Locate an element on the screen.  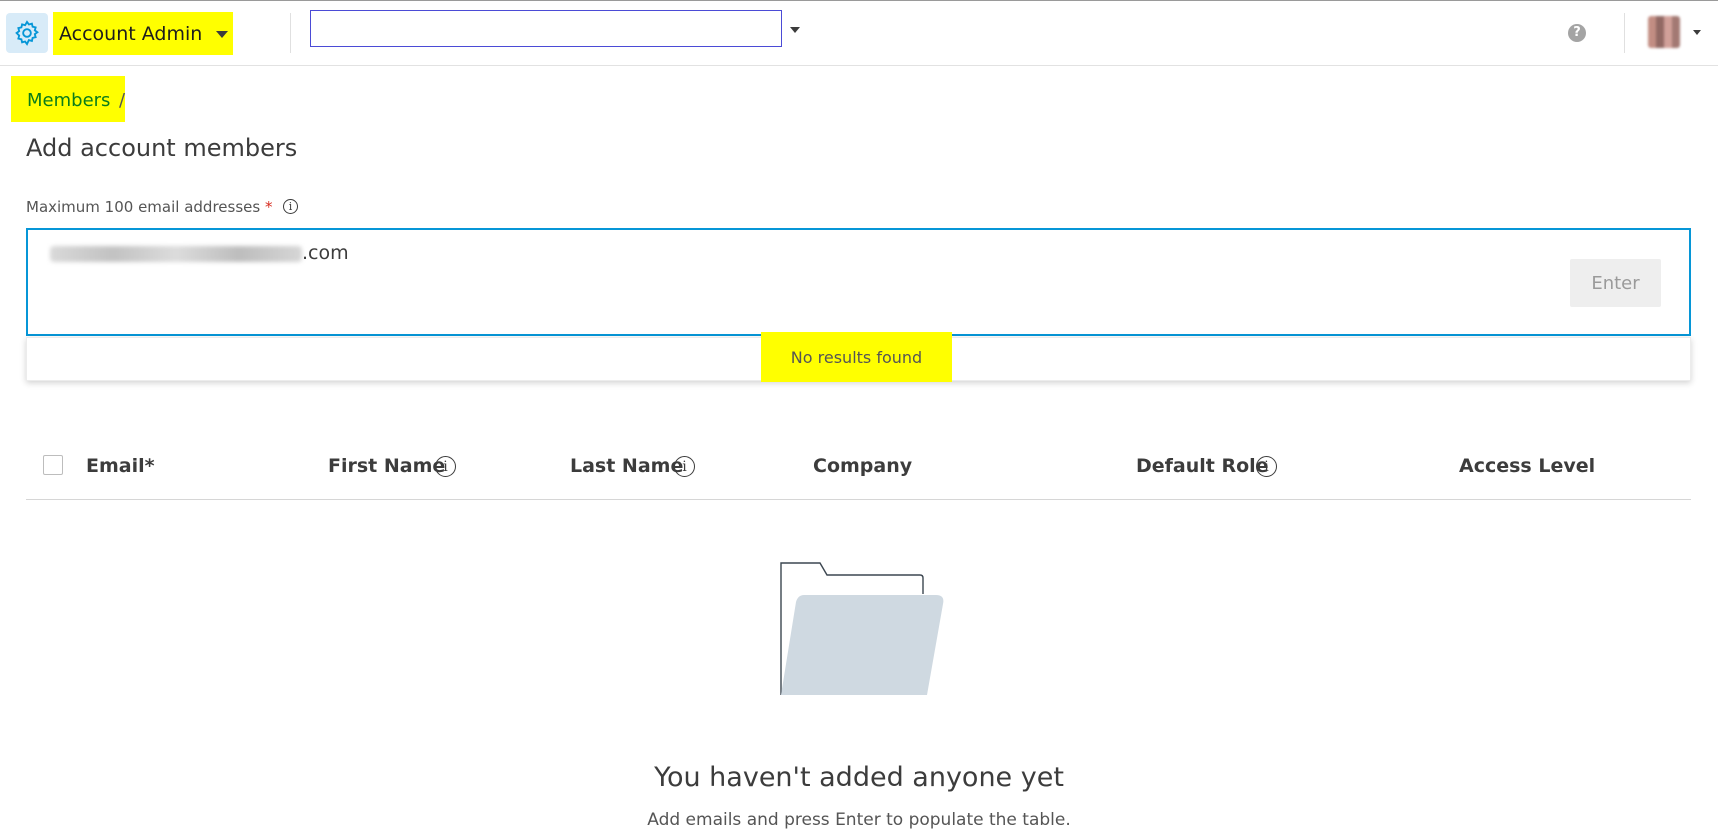
select-all-checkbox is located at coordinates (53, 465).